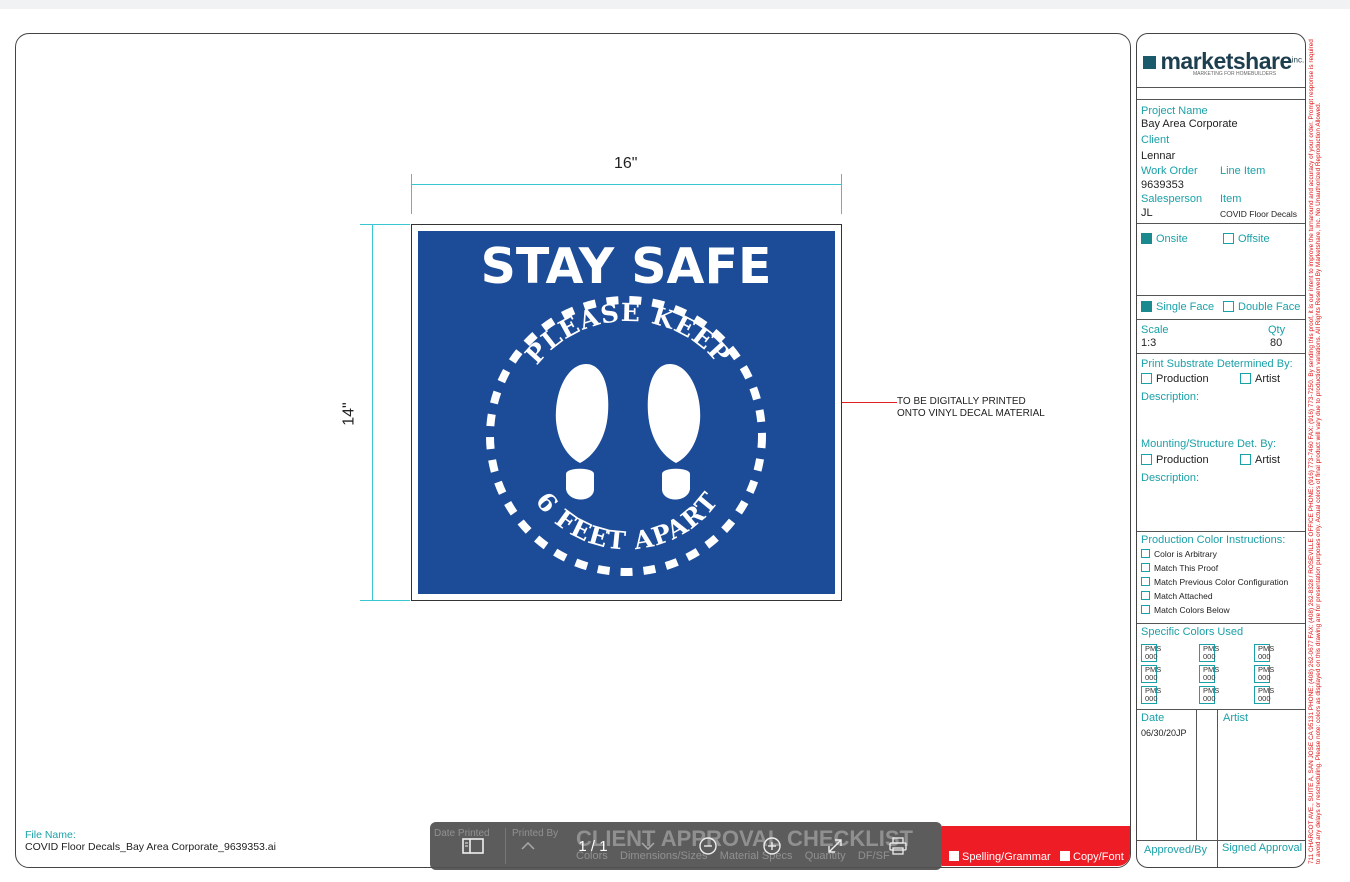 This screenshot has height=882, width=1350. Describe the element at coordinates (1170, 478) in the screenshot. I see `mounting-description-label: Description:` at that location.